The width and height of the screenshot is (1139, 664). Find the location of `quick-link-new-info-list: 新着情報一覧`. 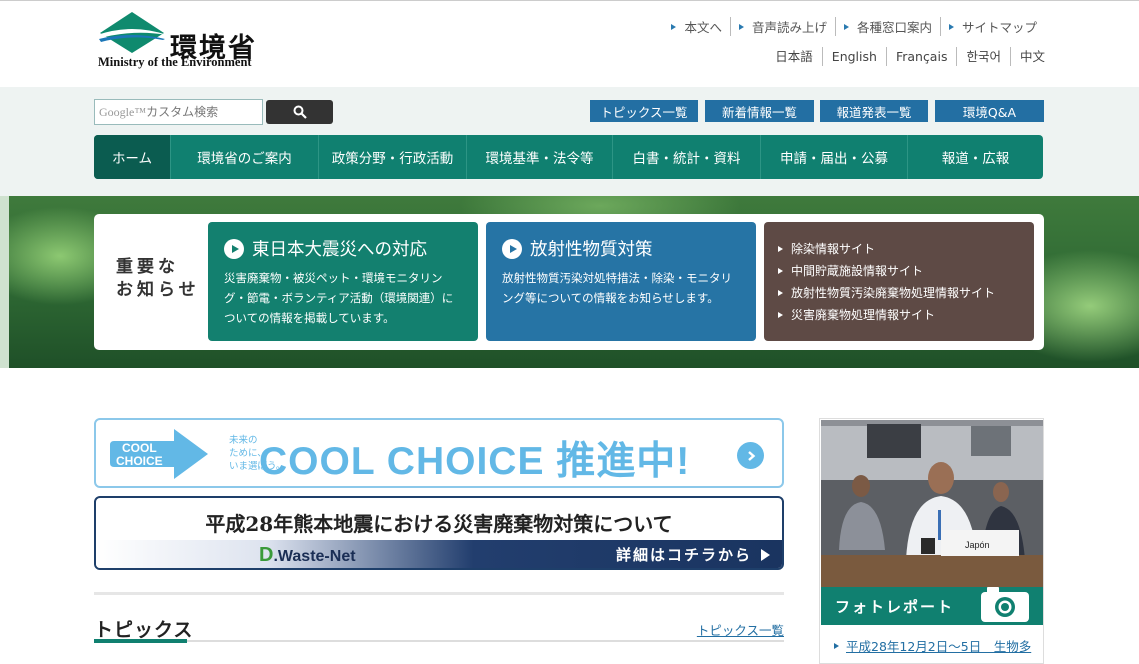

quick-link-new-info-list: 新着情報一覧 is located at coordinates (759, 111).